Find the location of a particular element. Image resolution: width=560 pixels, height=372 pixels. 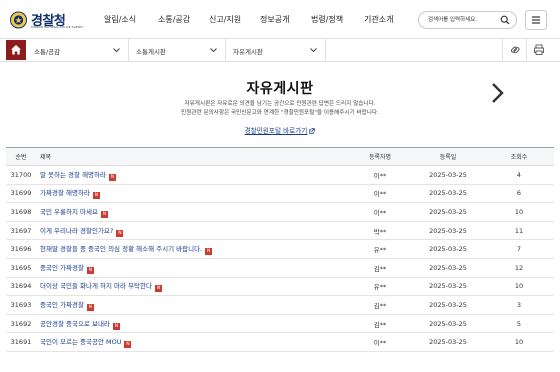

row-title-link: 가짜경찰 해명하라 is located at coordinates (65, 193).